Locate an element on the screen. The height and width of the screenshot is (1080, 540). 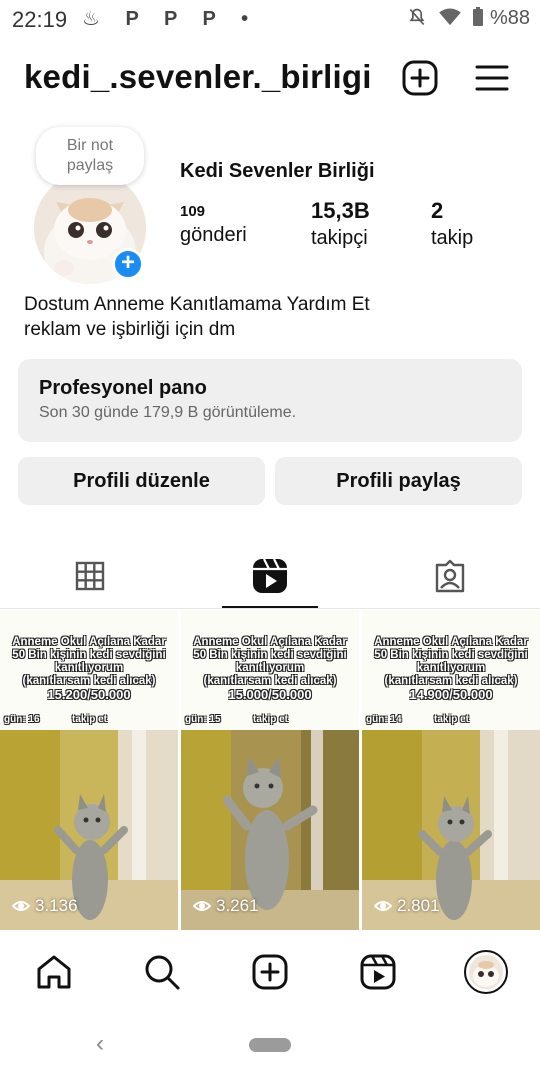
tab-posts-grid is located at coordinates (90, 576).